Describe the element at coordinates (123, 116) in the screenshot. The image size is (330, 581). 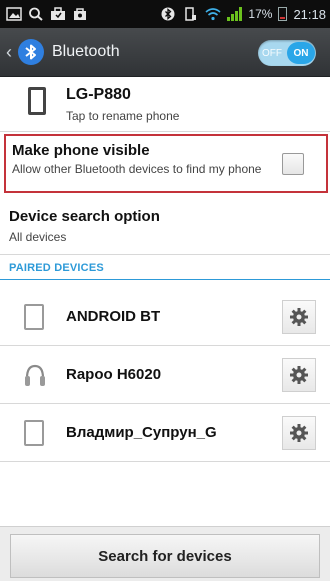
I see `device-subtitle: Tap to rename phone` at that location.